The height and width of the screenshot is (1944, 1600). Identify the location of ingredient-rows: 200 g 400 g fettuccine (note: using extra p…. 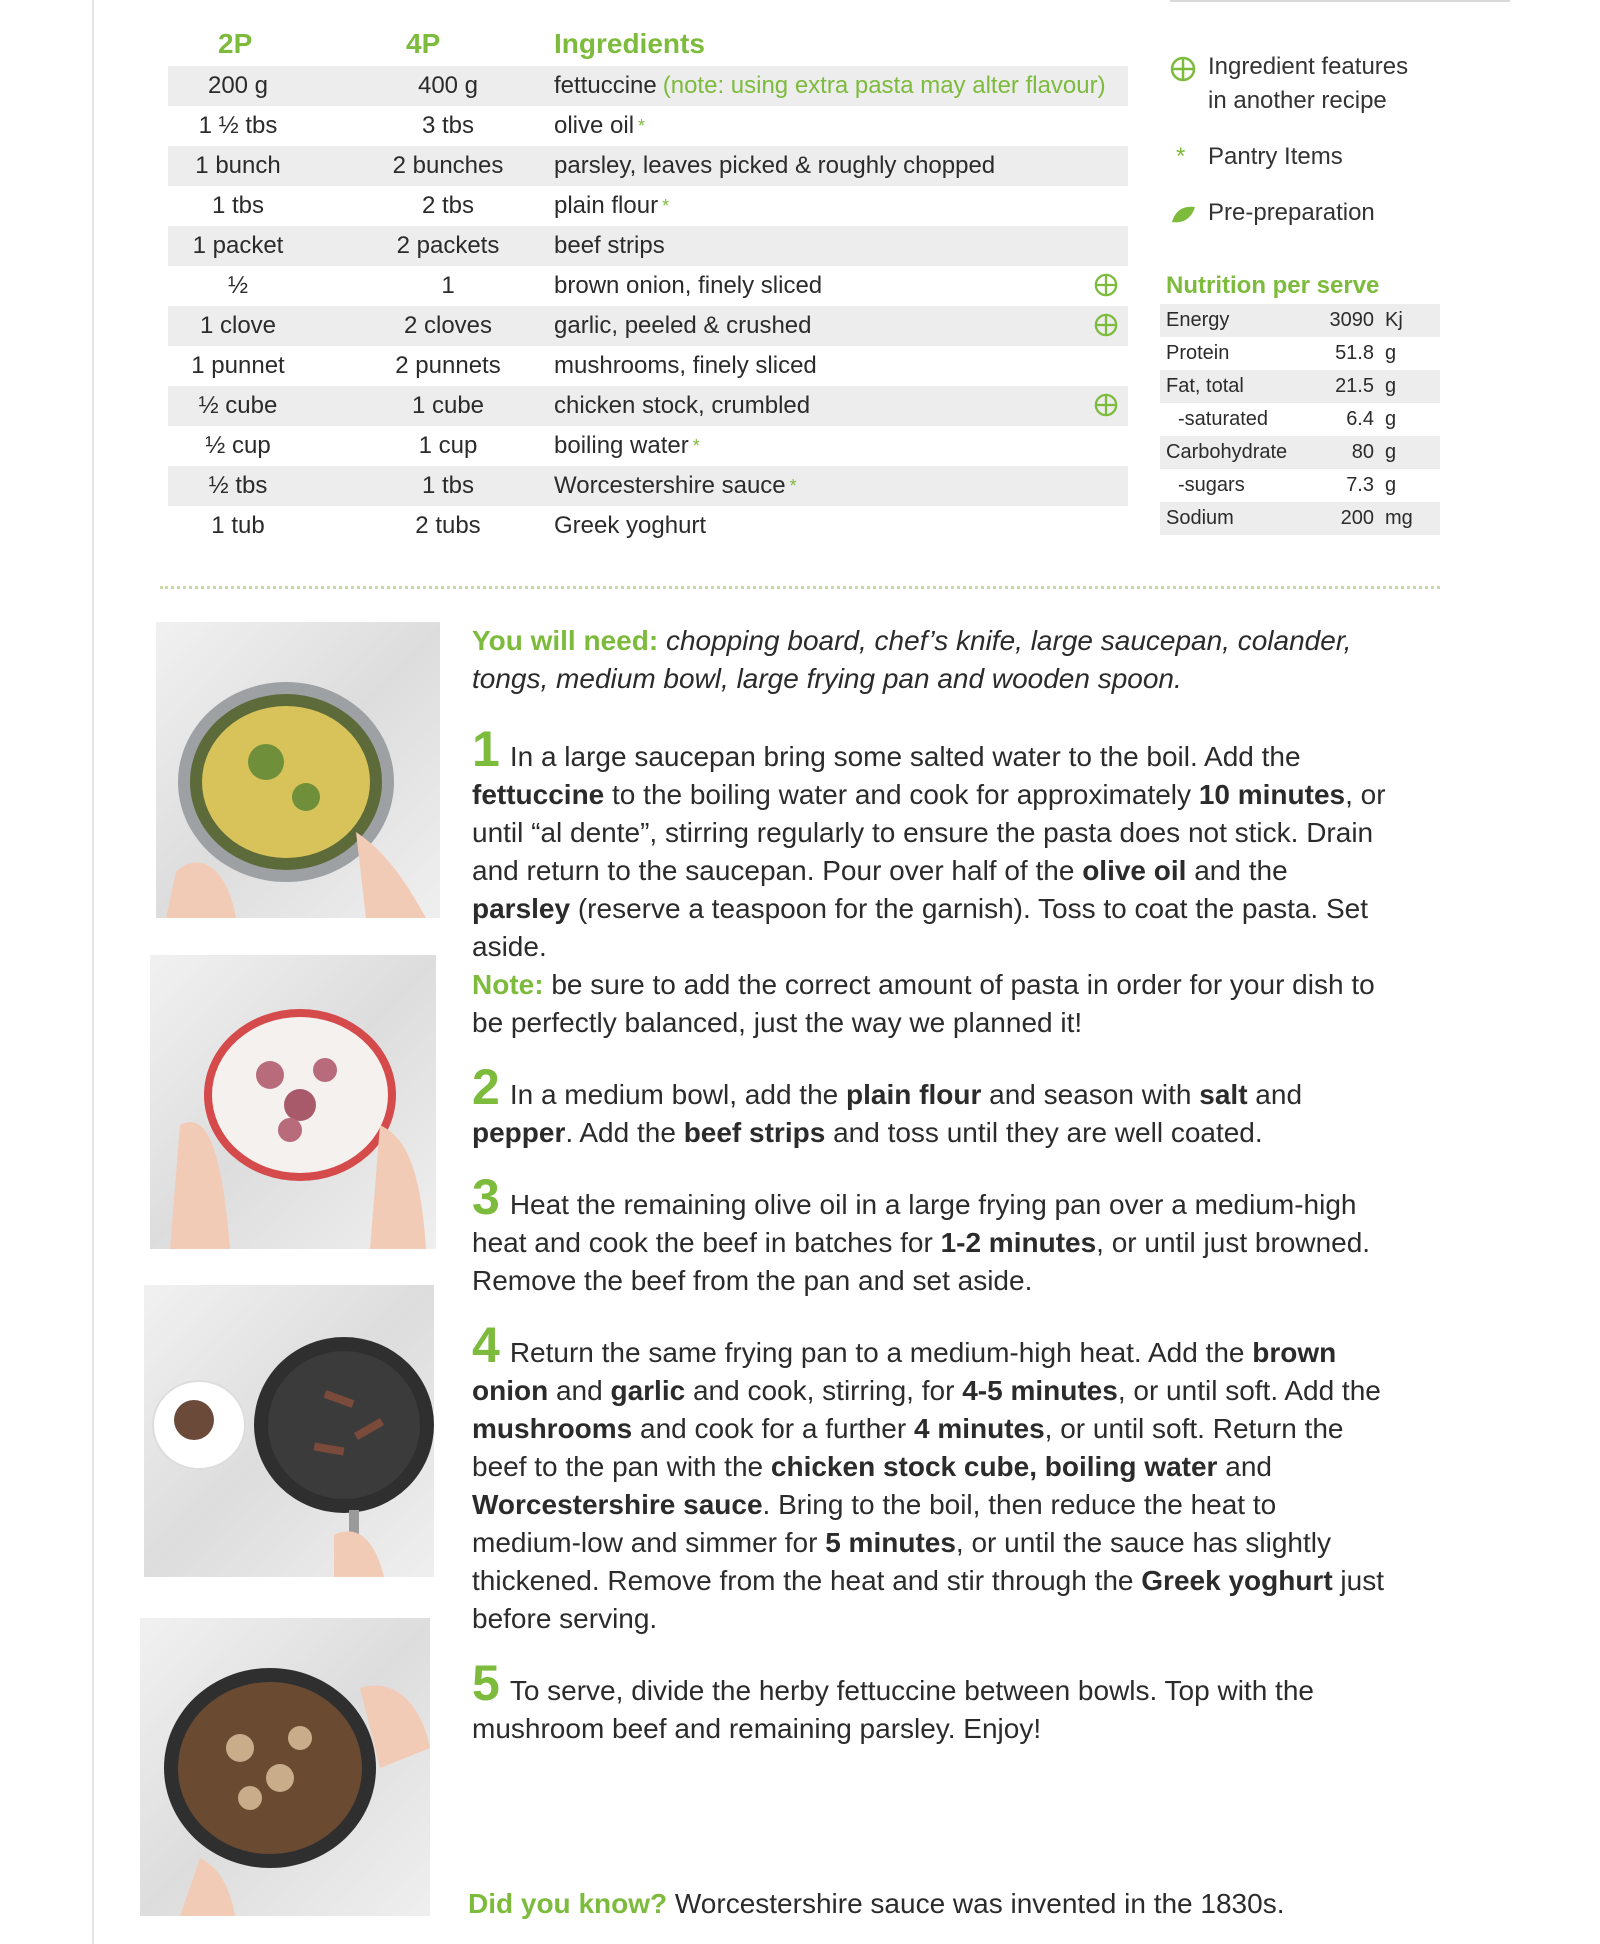
(648, 306).